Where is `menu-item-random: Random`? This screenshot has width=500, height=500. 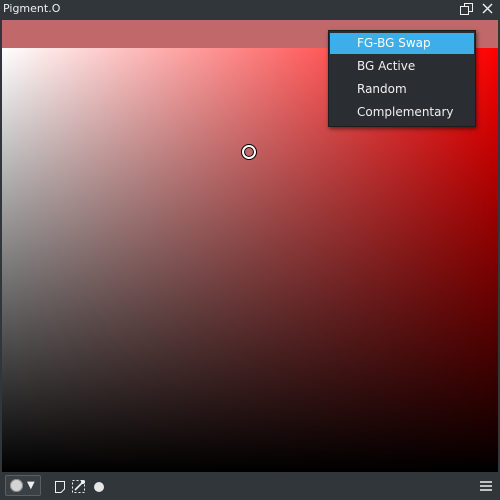 menu-item-random: Random is located at coordinates (402, 89).